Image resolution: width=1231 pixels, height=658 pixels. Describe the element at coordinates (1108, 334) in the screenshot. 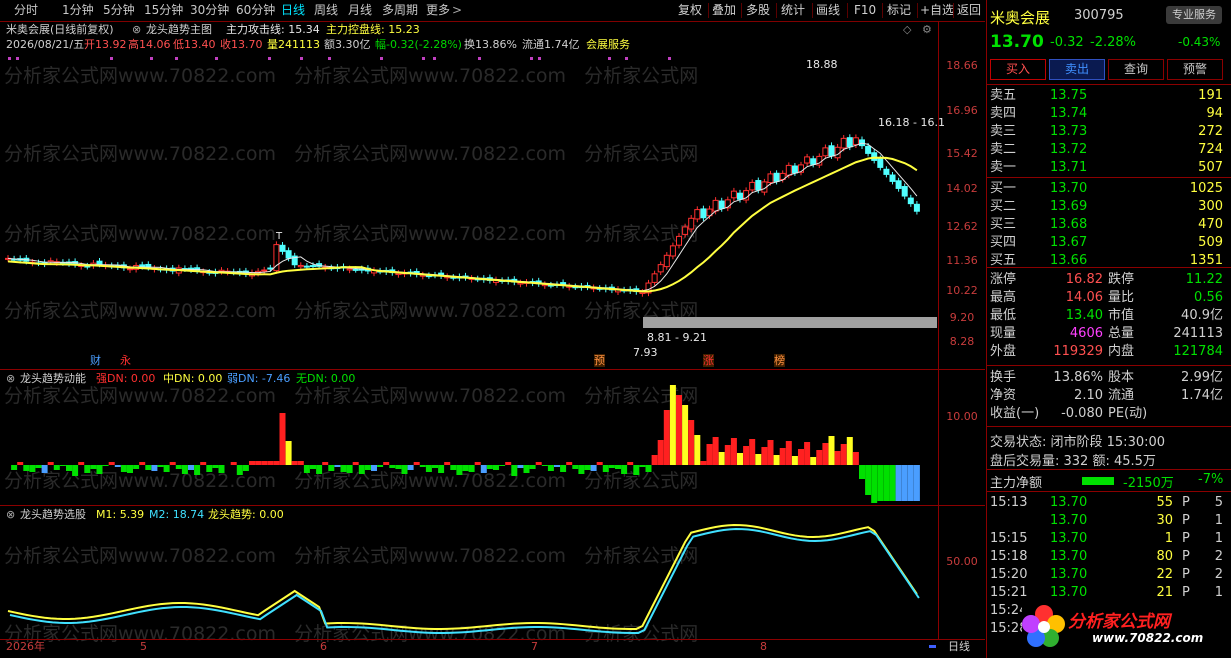

I see `stat-row: 现量 4606 总量 241113` at that location.